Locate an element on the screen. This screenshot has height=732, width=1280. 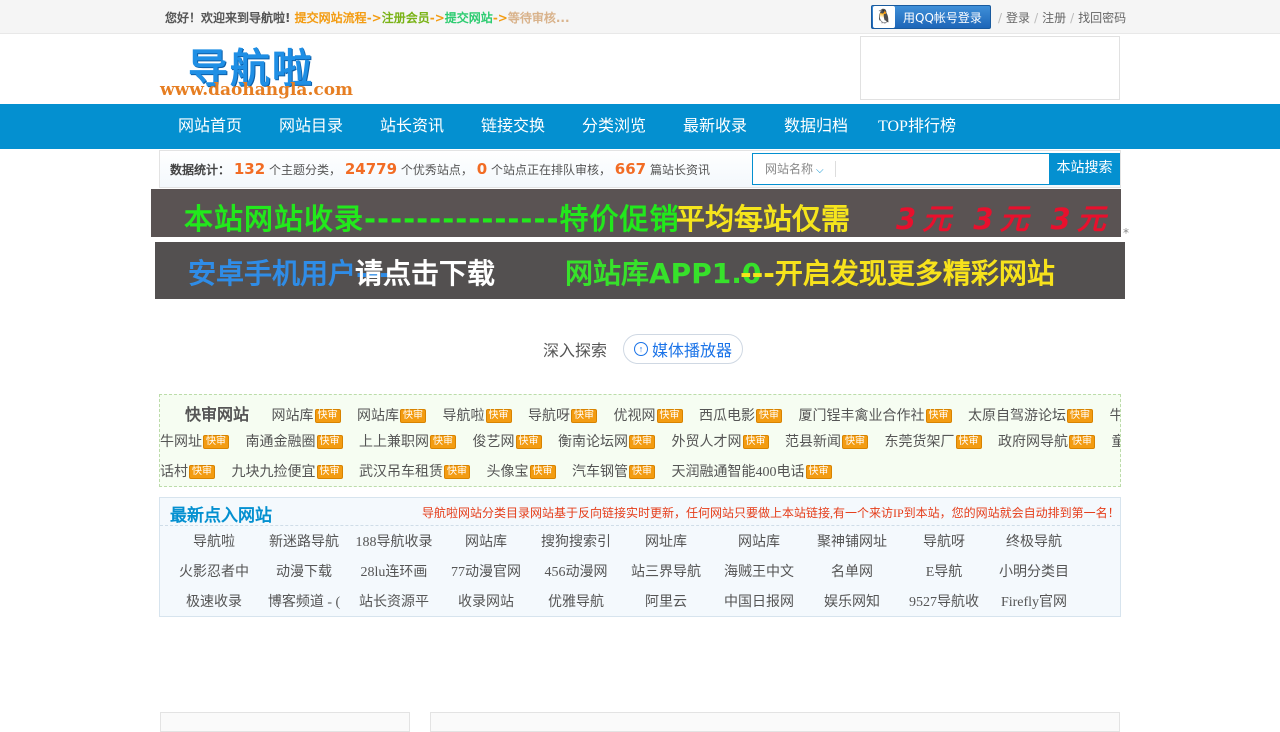
quick-site-link: 太原自驾游论坛 快审 is located at coordinates (1031, 415).